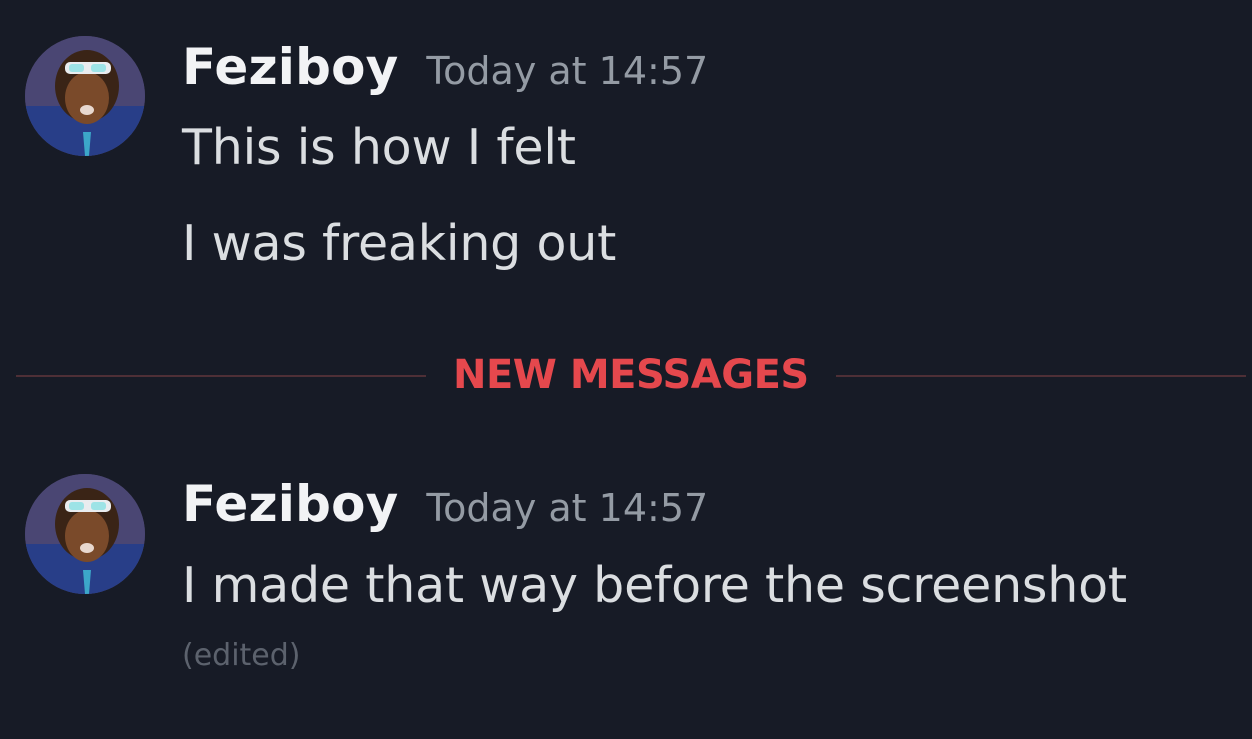 This screenshot has width=1252, height=739. What do you see at coordinates (1041, 376) in the screenshot?
I see `divider-line-right` at bounding box center [1041, 376].